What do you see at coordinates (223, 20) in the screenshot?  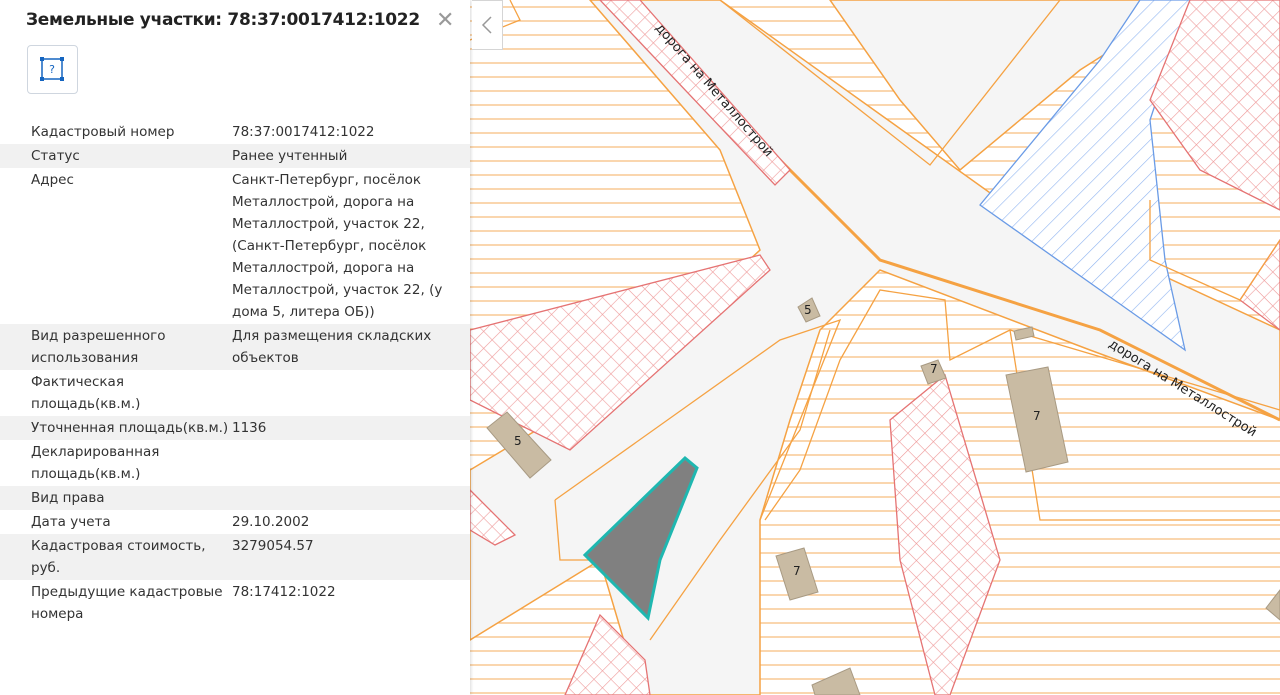 I see `panel-title: Земельные участки: 78:37:0017412:1022` at bounding box center [223, 20].